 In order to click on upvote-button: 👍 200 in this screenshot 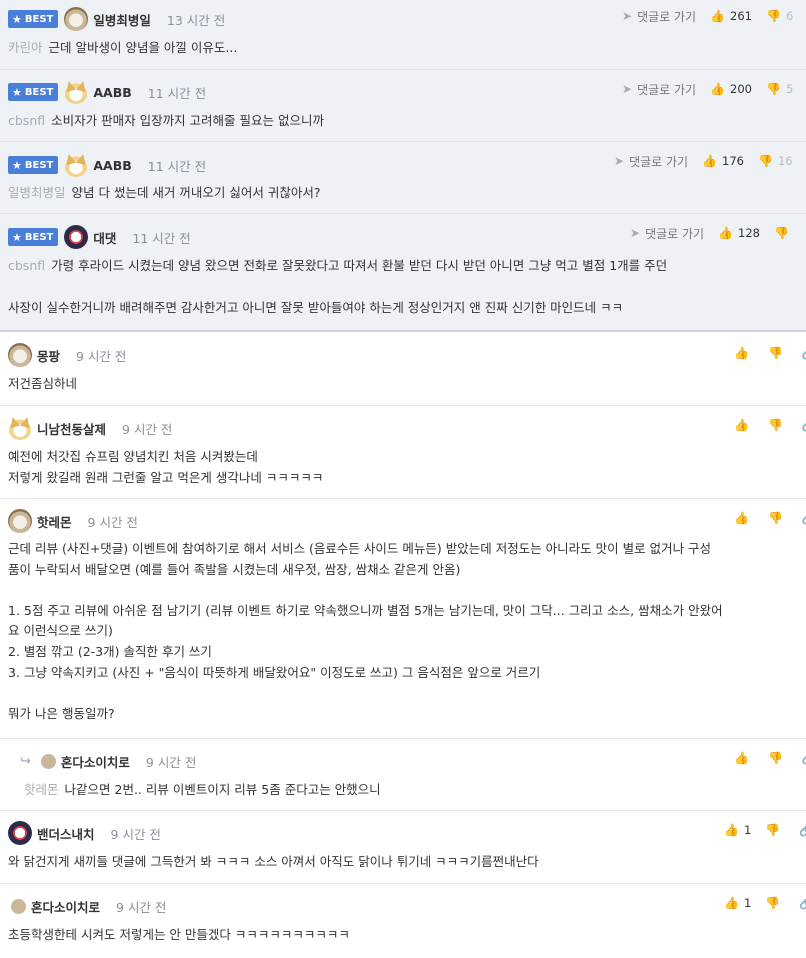, I will do `click(731, 89)`.